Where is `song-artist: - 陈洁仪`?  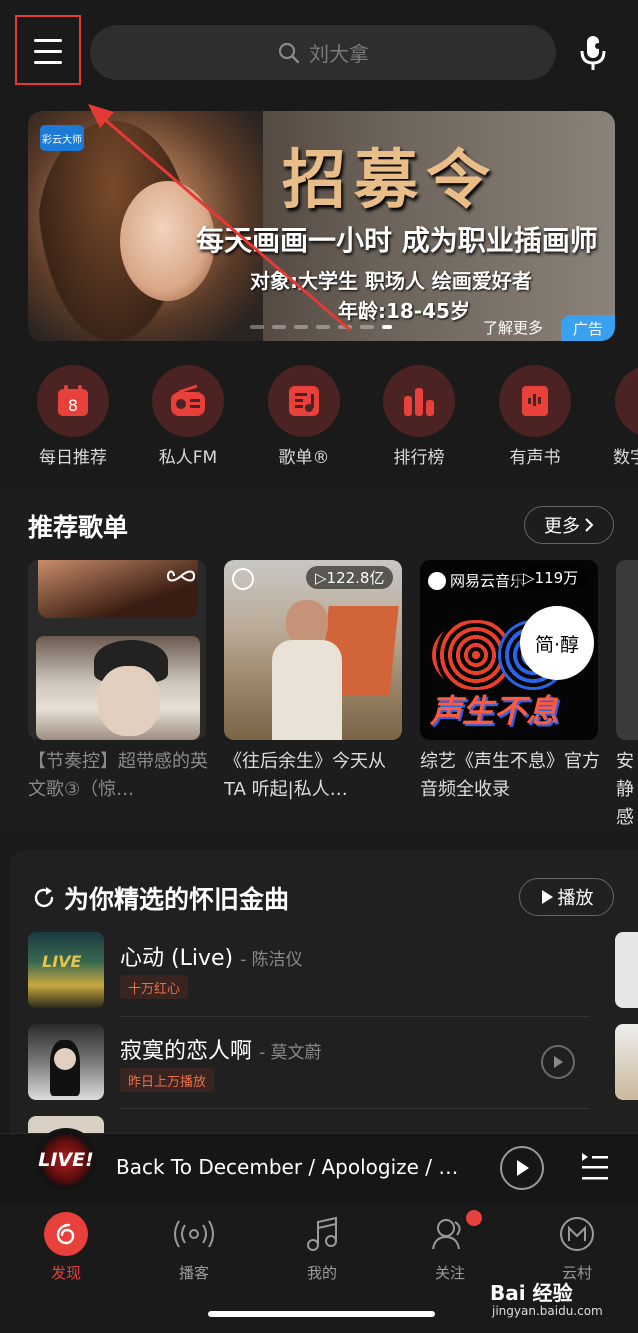 song-artist: - 陈洁仪 is located at coordinates (271, 960).